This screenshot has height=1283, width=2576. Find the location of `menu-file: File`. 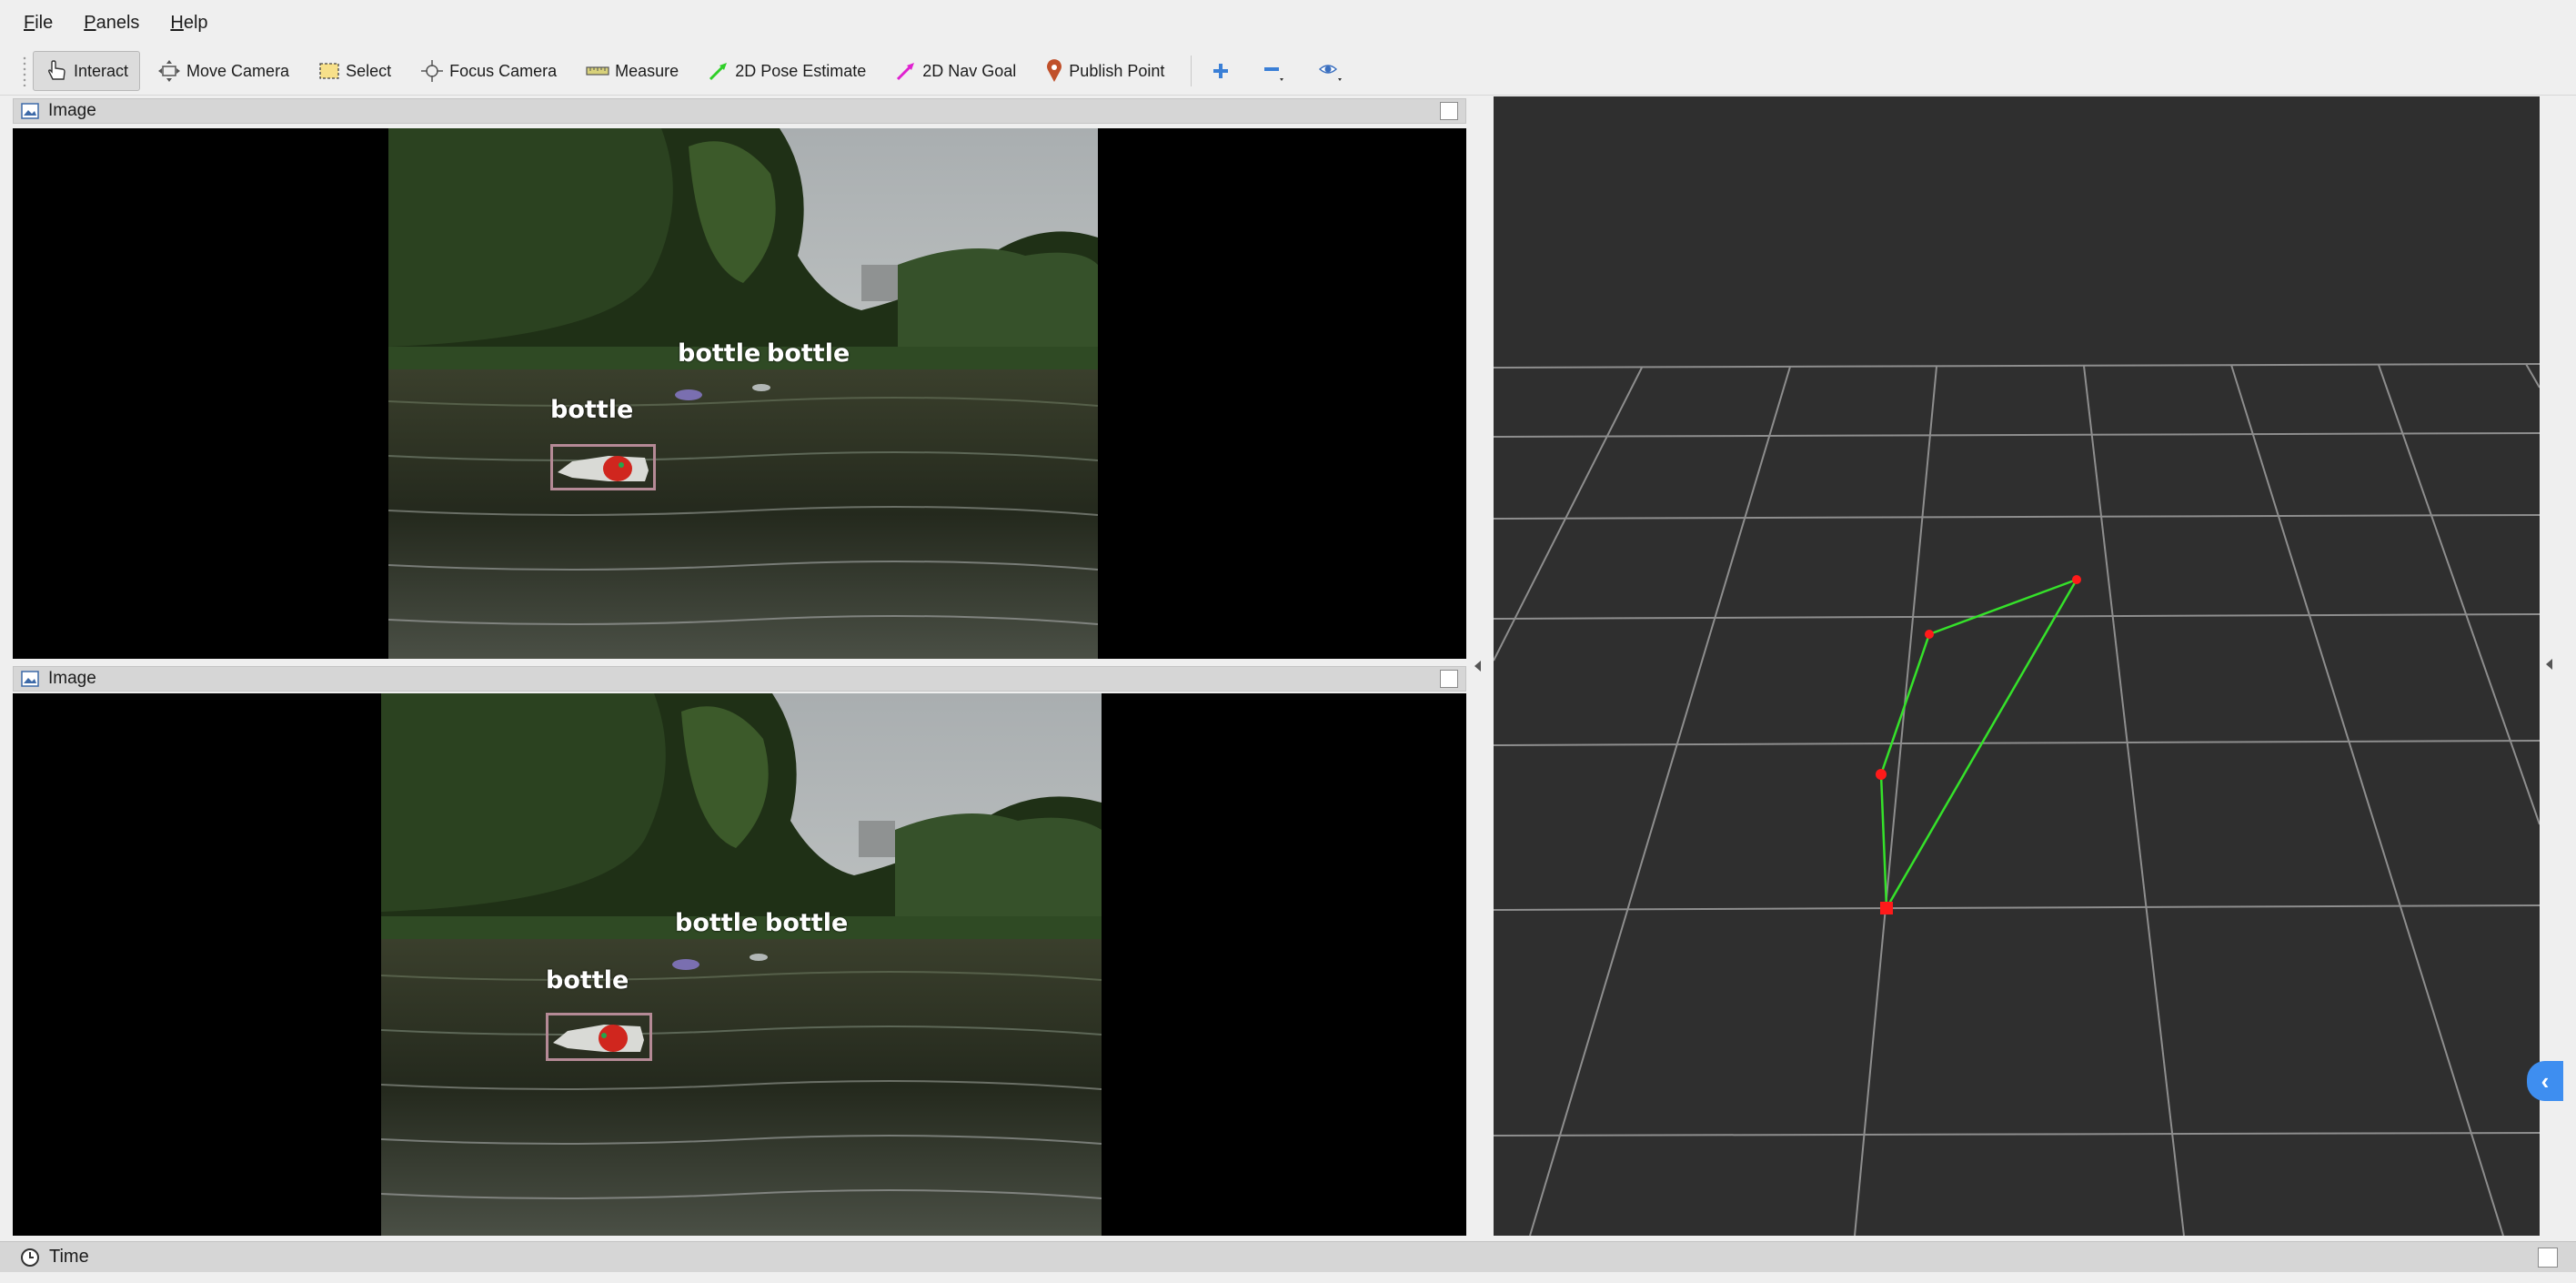

menu-file: File is located at coordinates (38, 23).